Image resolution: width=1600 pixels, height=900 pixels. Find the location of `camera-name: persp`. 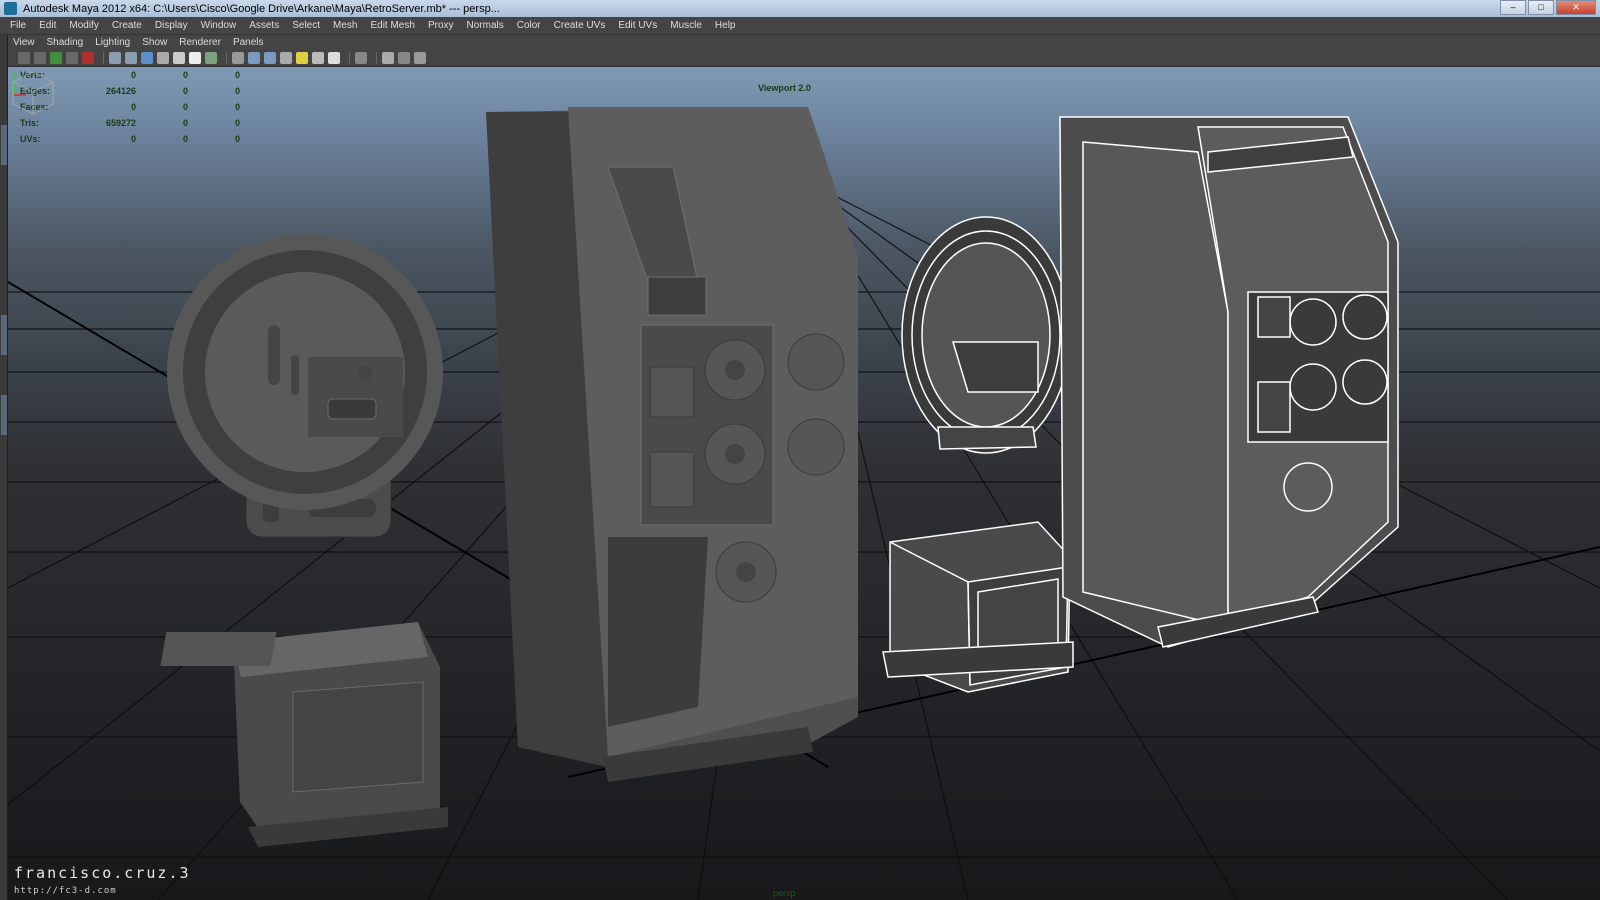

camera-name: persp is located at coordinates (784, 893).